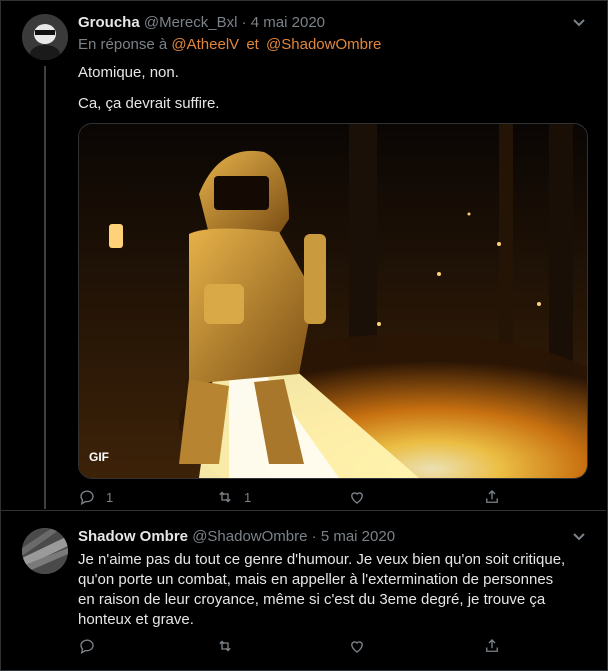  I want to click on tweet-actions: 1 1, so click(293, 497).